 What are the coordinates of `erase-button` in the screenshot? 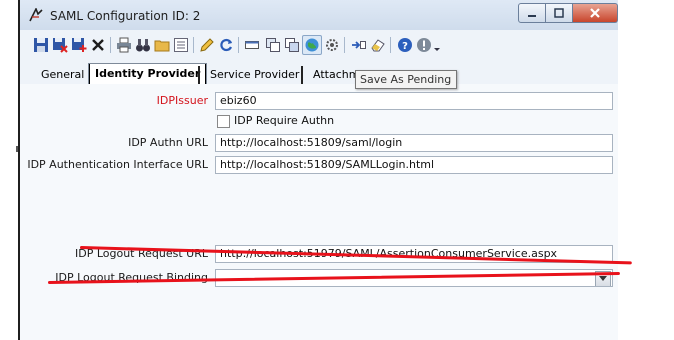 It's located at (378, 45).